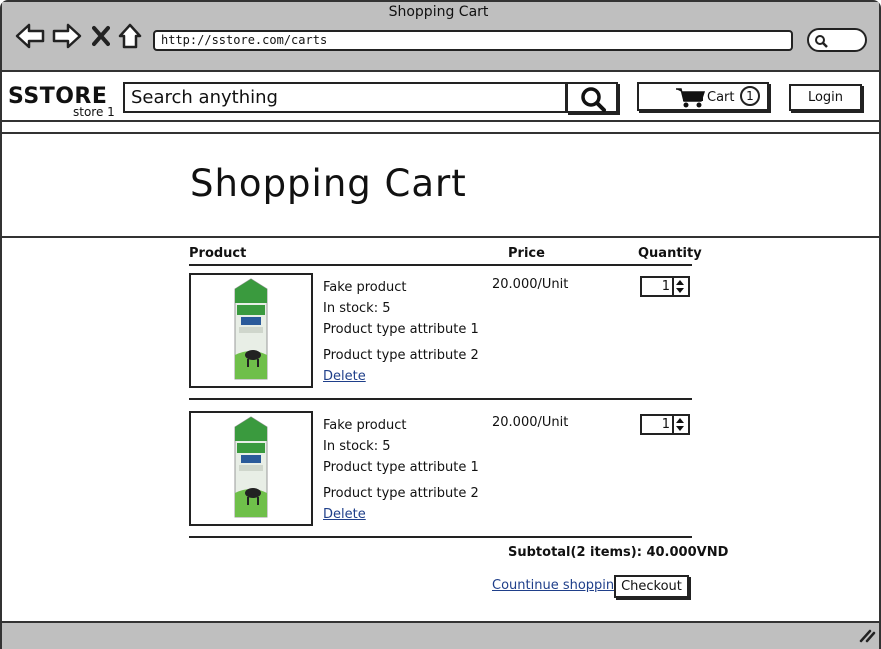 The width and height of the screenshot is (881, 649). What do you see at coordinates (473, 40) in the screenshot?
I see `url-bar: http://sstore.com/carts` at bounding box center [473, 40].